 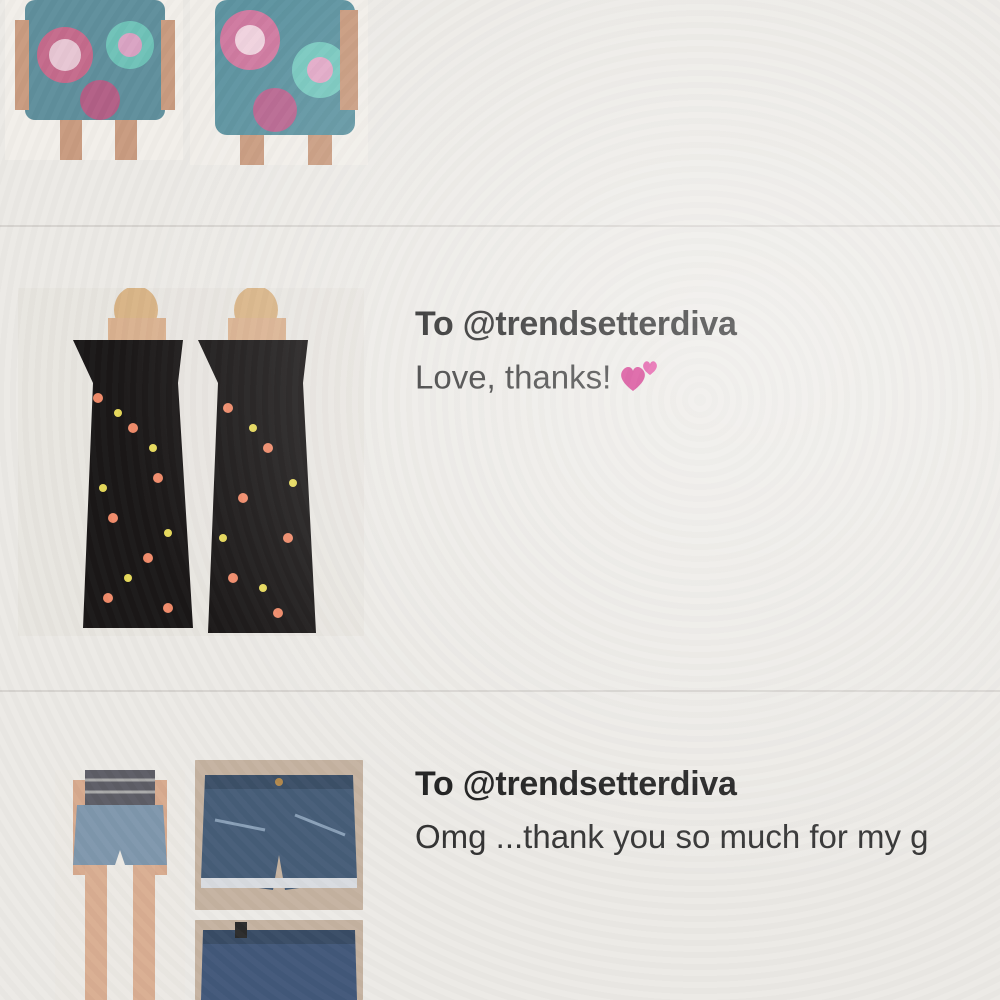 I want to click on comment-1: To @trendsetterdiva Love, thanks!, so click(x=576, y=353).